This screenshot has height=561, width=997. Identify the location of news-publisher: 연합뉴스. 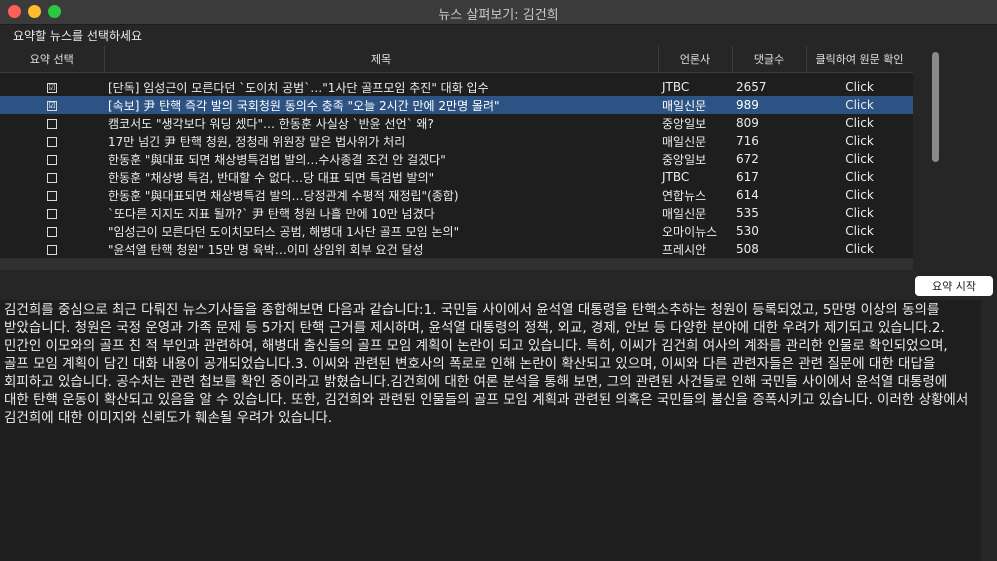
(684, 195).